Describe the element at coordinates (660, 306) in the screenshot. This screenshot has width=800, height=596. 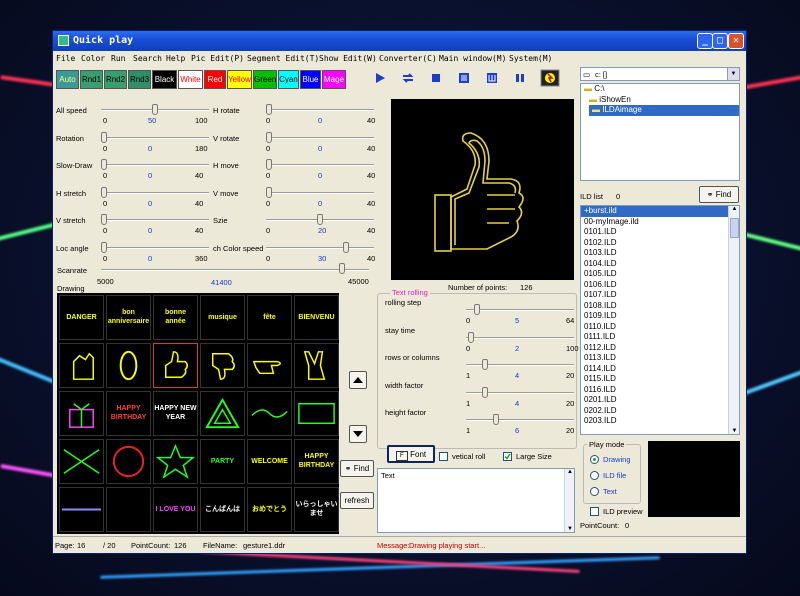
I see `ild-file-item: 0108.ILD` at that location.